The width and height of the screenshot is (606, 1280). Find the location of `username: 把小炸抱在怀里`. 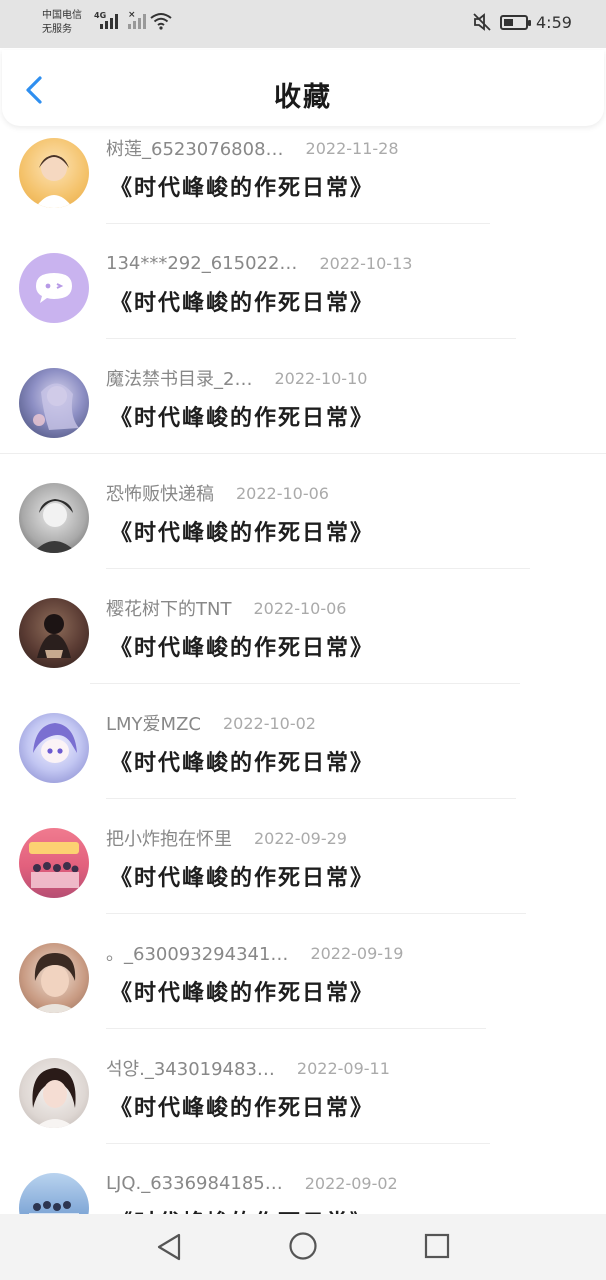

username: 把小炸抱在怀里 is located at coordinates (169, 838).